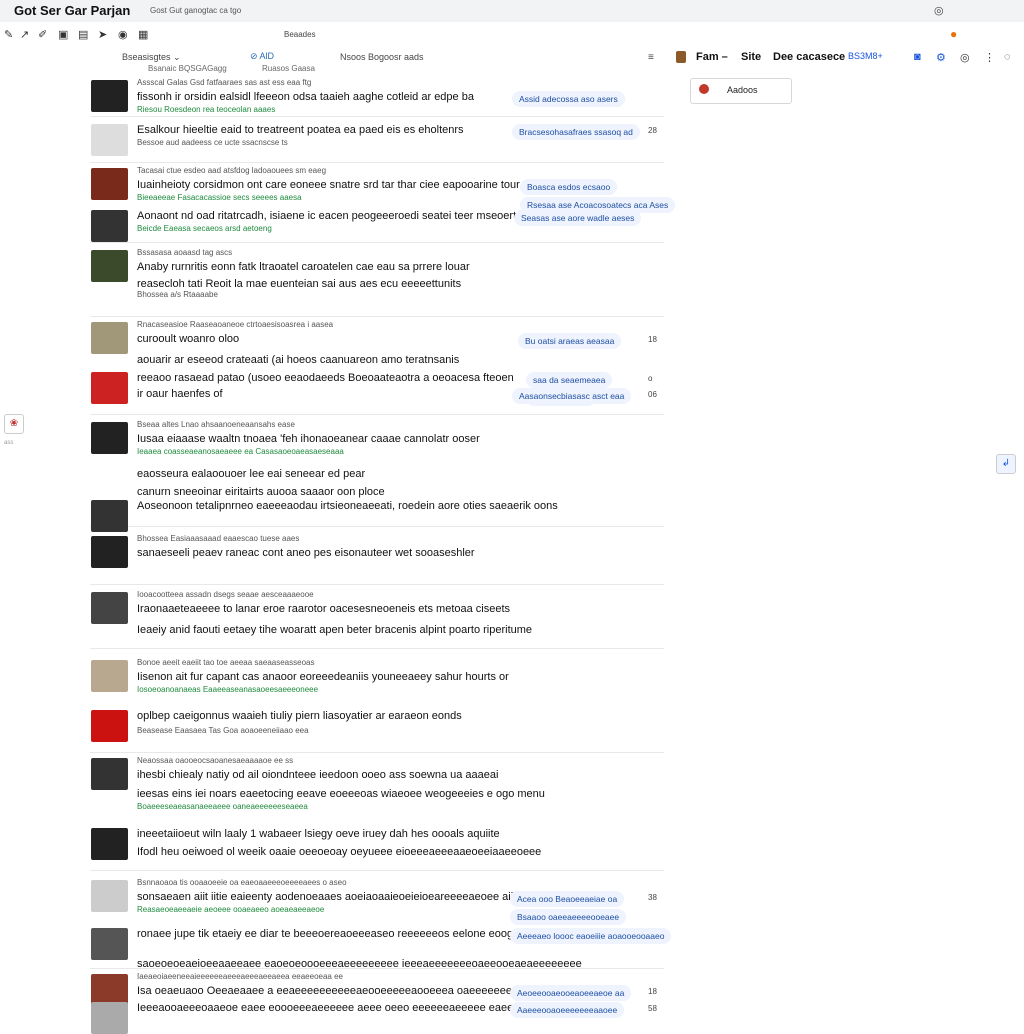 The height and width of the screenshot is (1034, 1024). Describe the element at coordinates (953, 34) in the screenshot. I see `extension-icon: ●` at that location.